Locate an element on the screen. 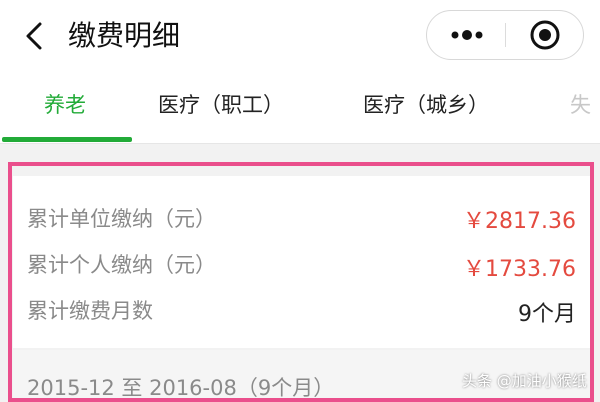 This screenshot has height=402, width=600. months-value: 9个月 is located at coordinates (547, 314).